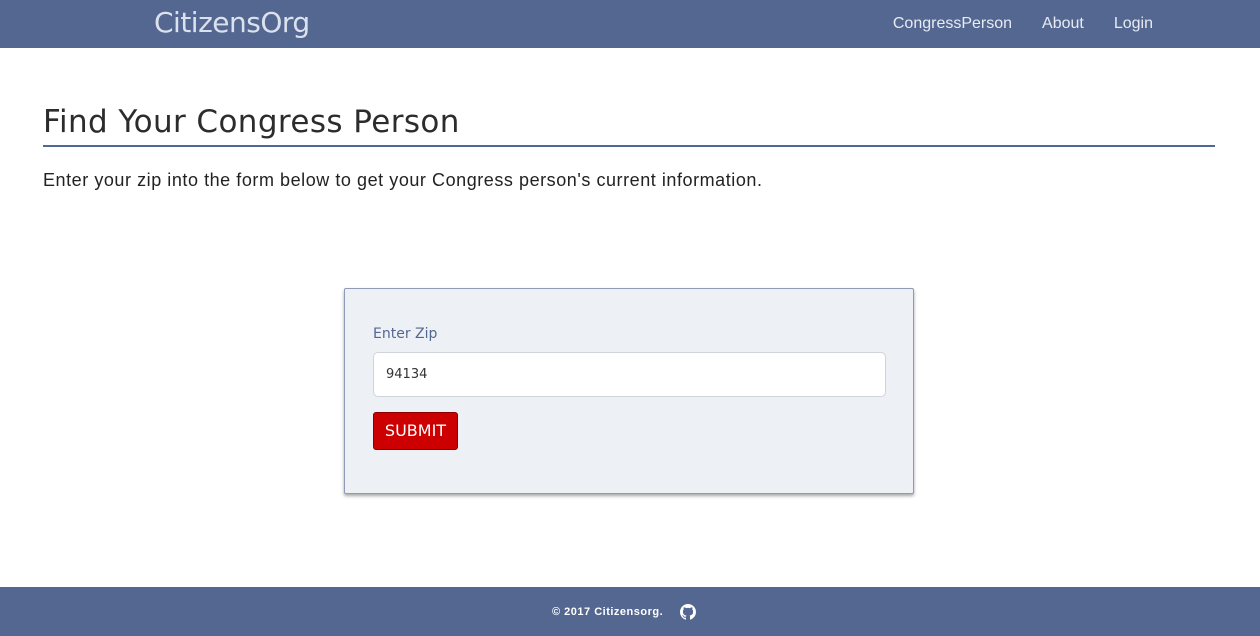 This screenshot has height=636, width=1260. I want to click on zip-label: Enter Zip, so click(405, 334).